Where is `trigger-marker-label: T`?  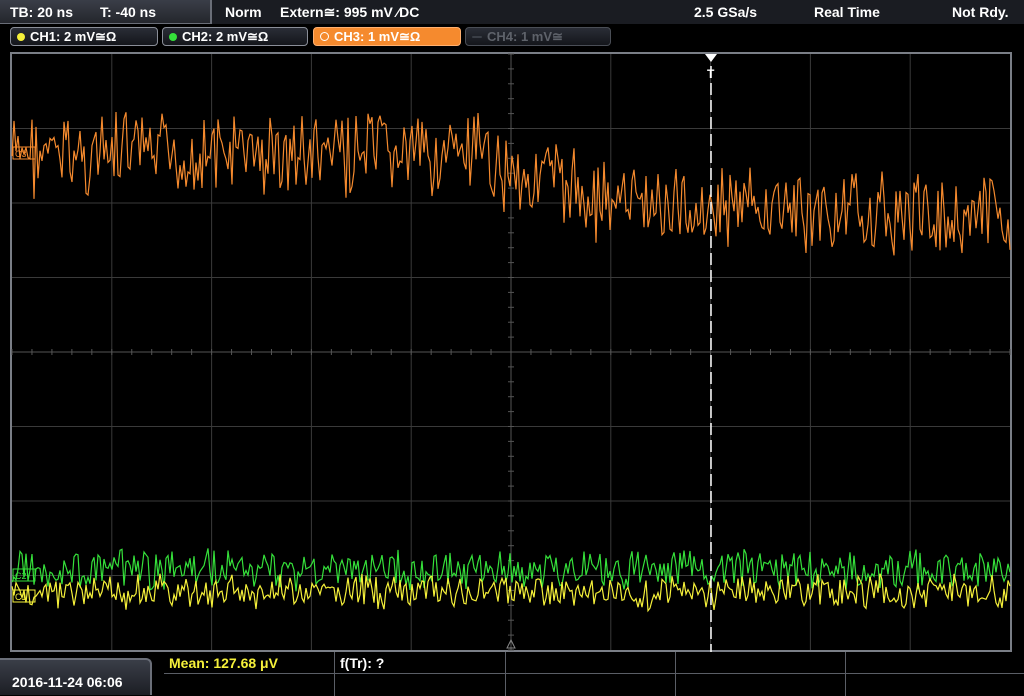 trigger-marker-label: T is located at coordinates (711, 74).